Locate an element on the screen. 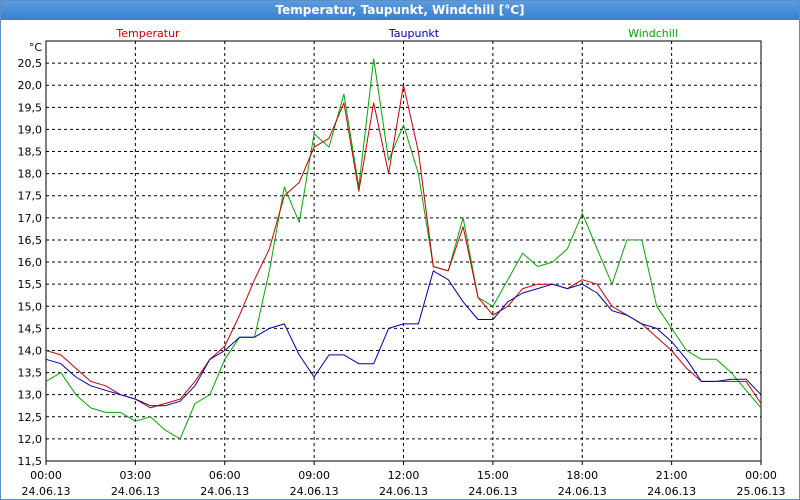 The image size is (800, 500). legend-item-windchill: Windchill is located at coordinates (653, 33).